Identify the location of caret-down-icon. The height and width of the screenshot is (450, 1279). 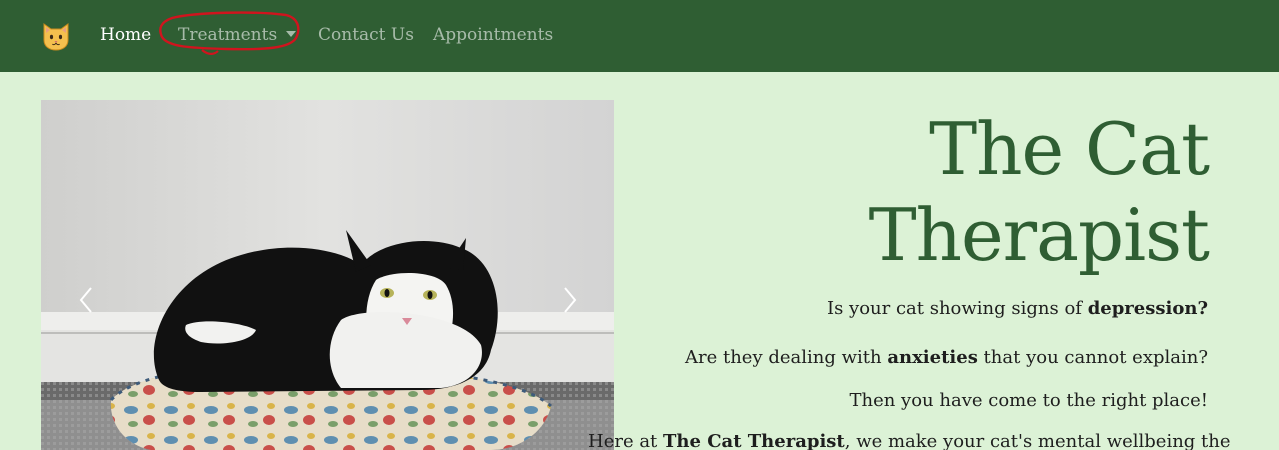
(291, 34).